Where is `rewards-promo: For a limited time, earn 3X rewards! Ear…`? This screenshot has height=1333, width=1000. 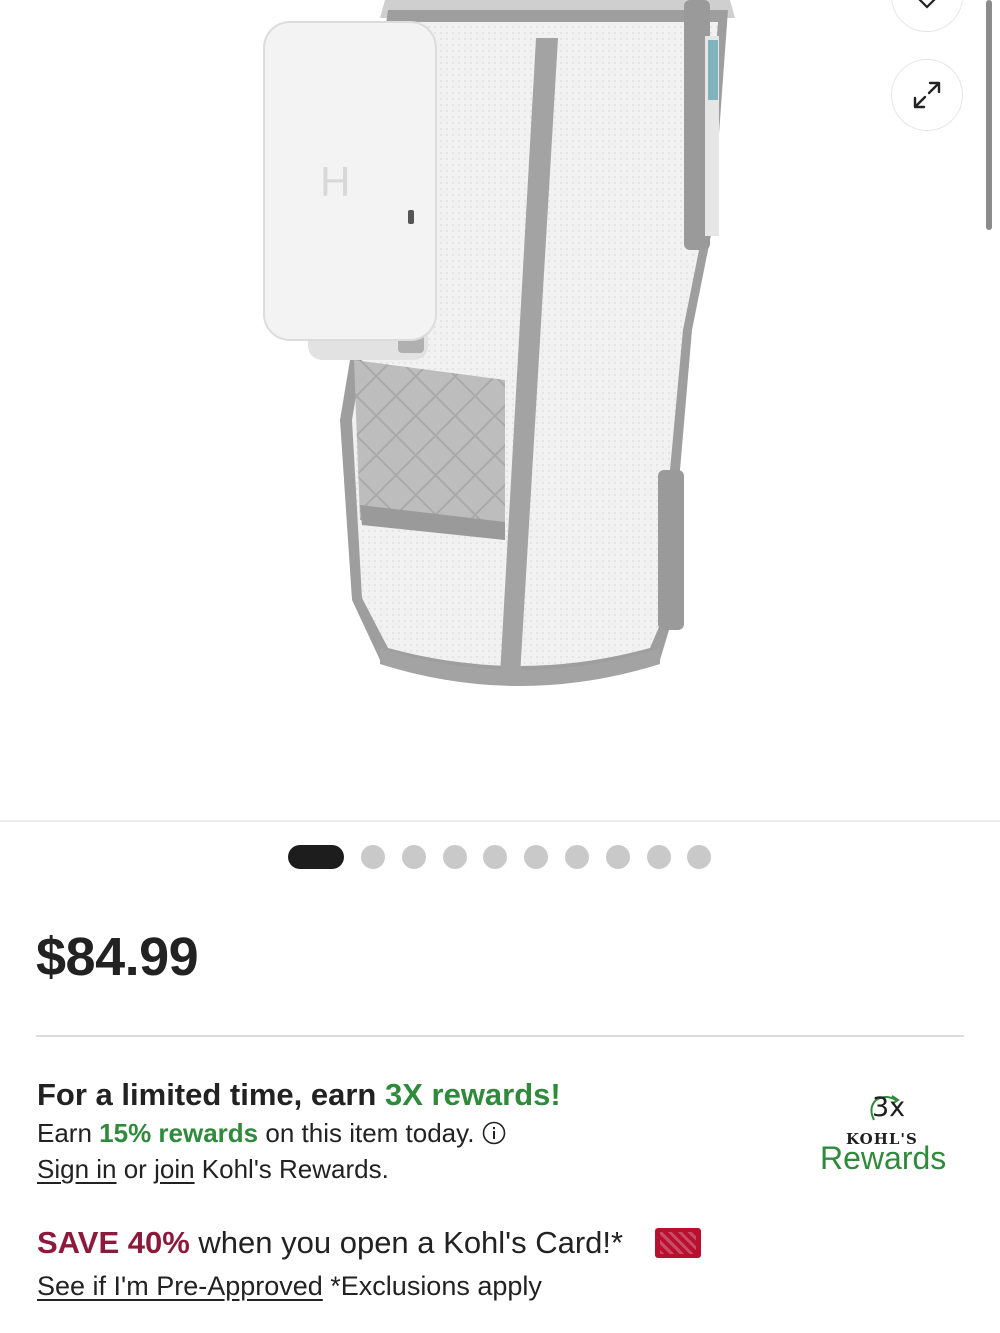 rewards-promo: For a limited time, earn 3X rewards! Ear… is located at coordinates (417, 1131).